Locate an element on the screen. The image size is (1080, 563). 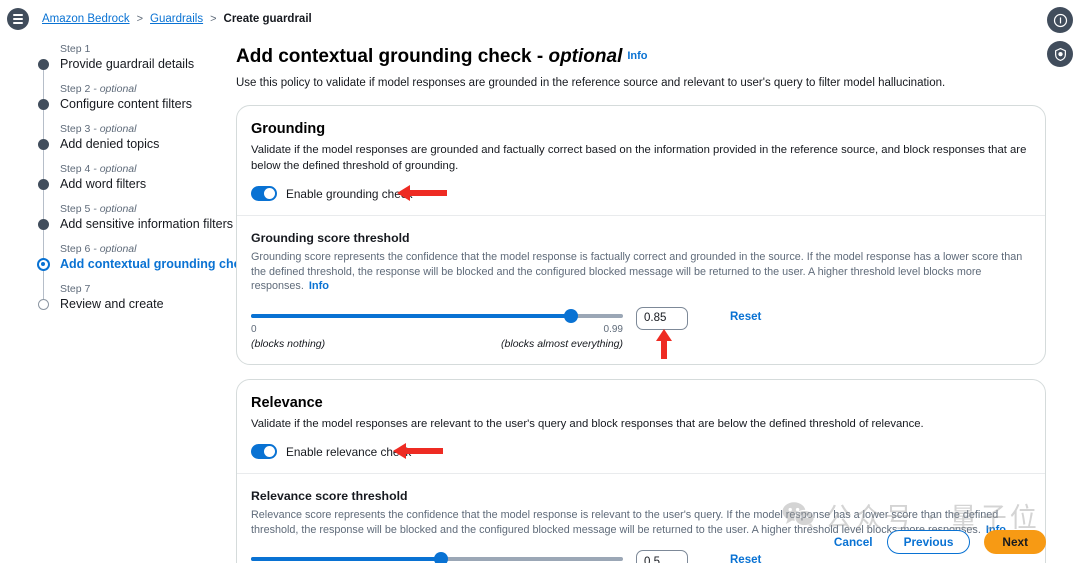
menu-icon is located at coordinates (18, 19).